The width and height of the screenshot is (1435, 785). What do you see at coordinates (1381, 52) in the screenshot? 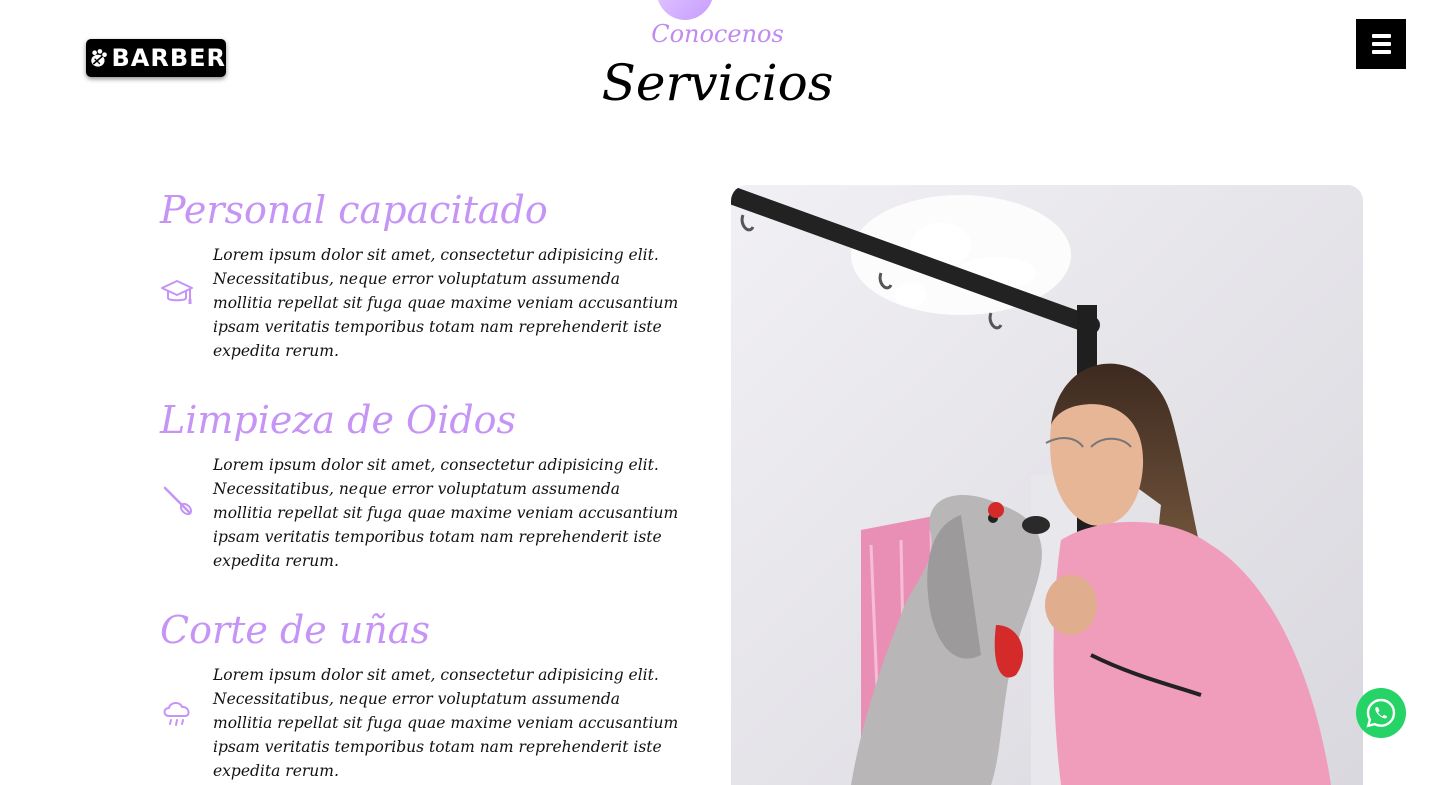
I see `bars-icon-bottom` at bounding box center [1381, 52].